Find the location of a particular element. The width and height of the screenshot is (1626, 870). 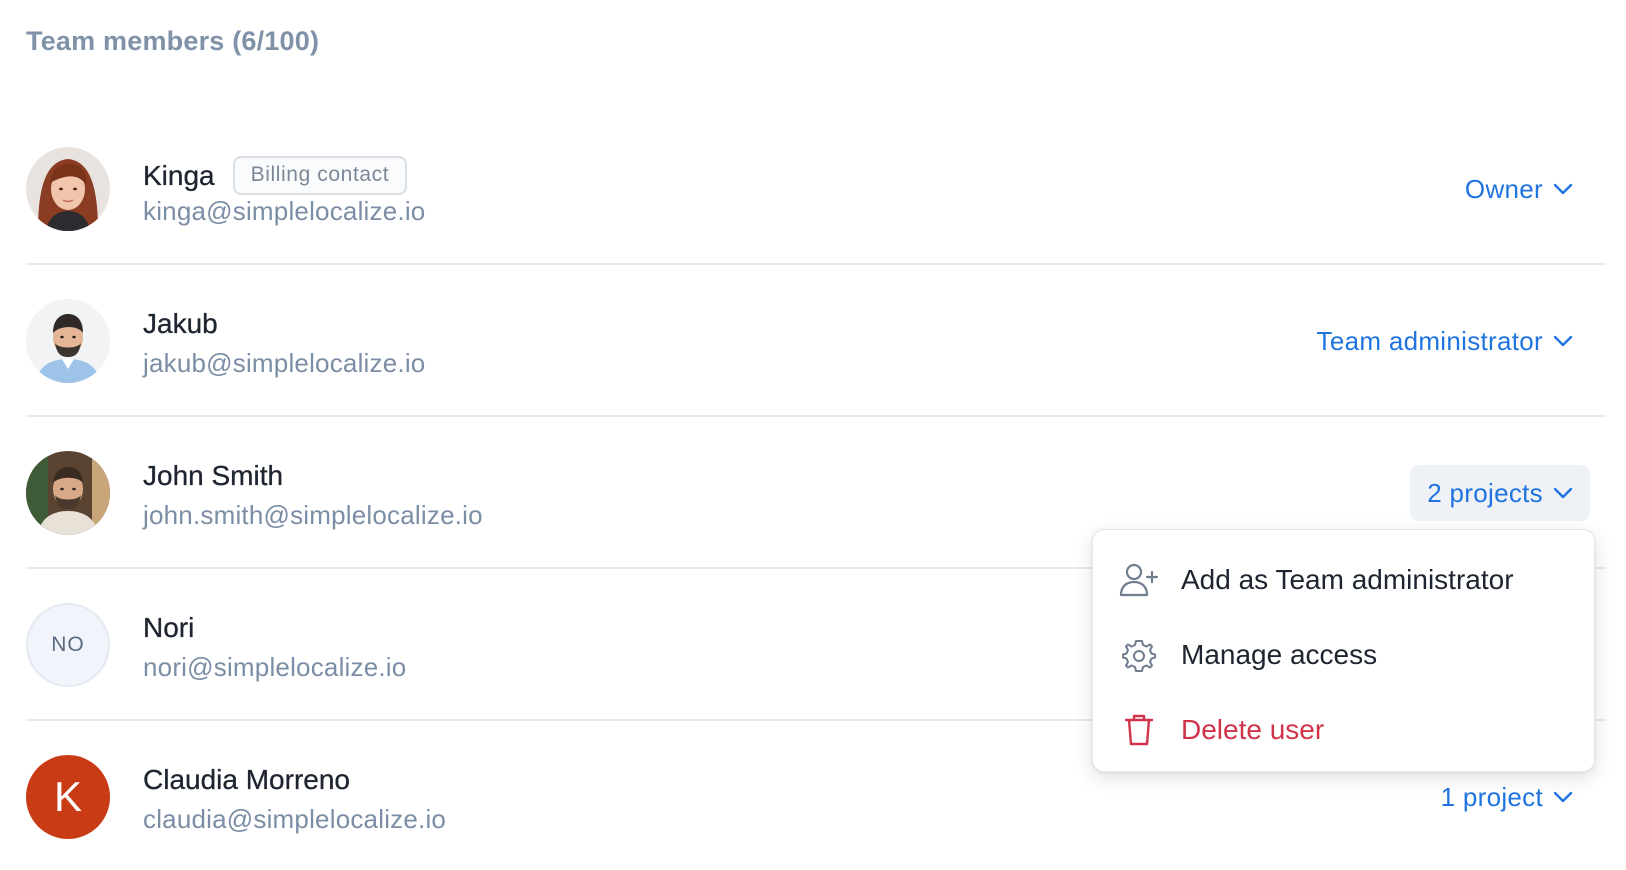

billing-contact-badge: Billing contact is located at coordinates (320, 175).